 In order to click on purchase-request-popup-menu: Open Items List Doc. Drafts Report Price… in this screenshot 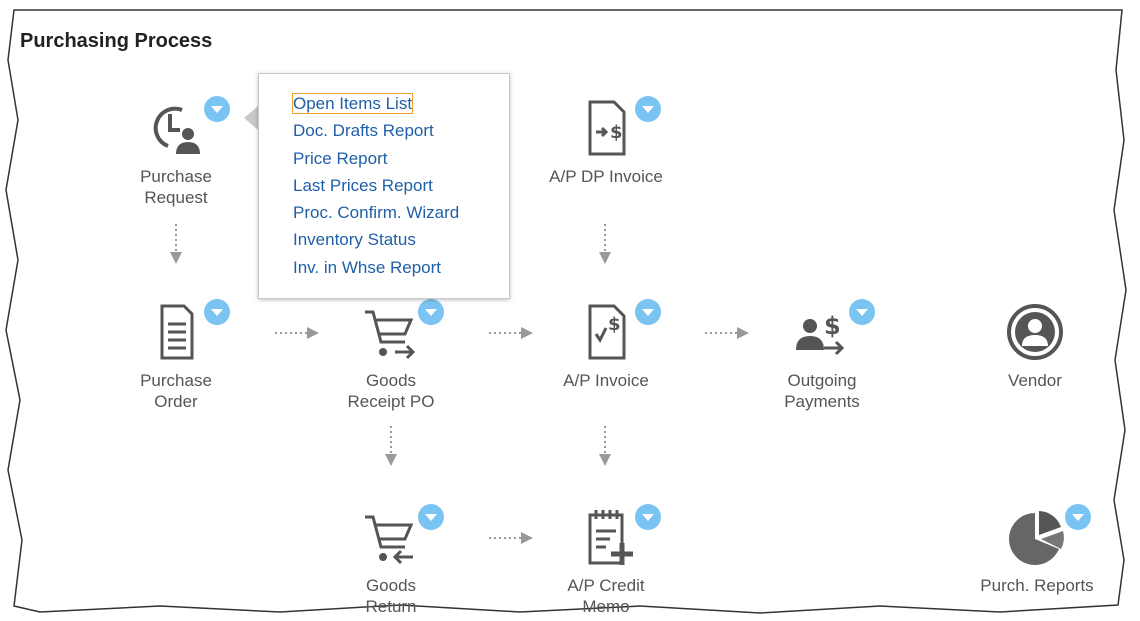, I will do `click(384, 186)`.